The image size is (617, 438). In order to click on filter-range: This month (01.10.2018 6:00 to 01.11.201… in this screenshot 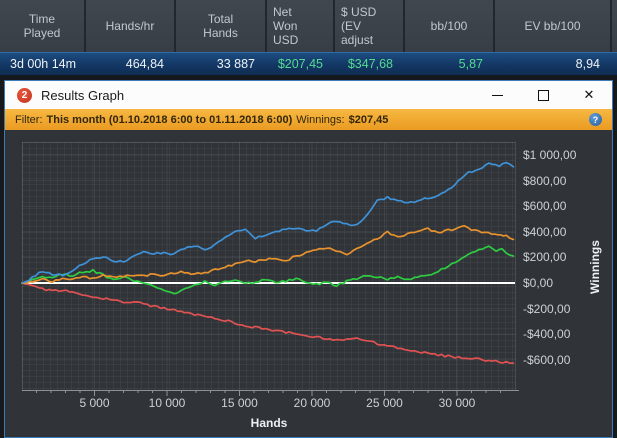, I will do `click(169, 119)`.